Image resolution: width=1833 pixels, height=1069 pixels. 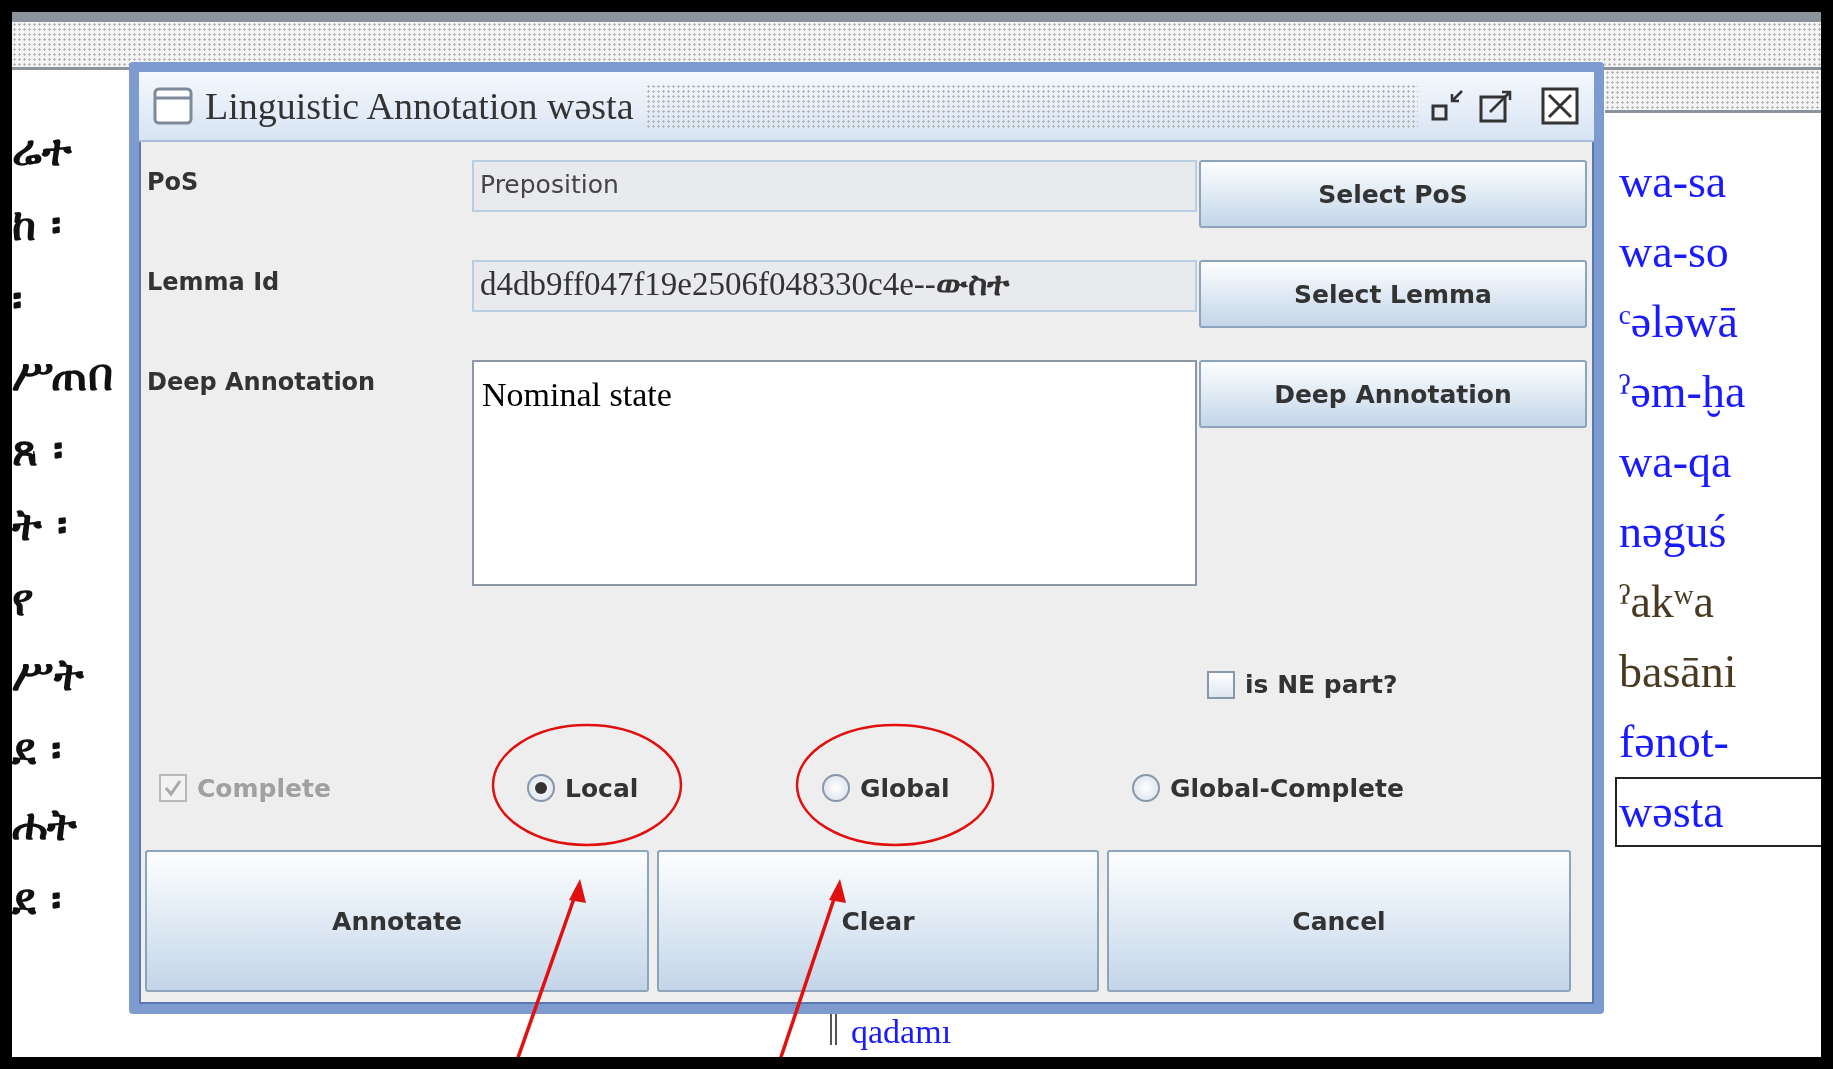 What do you see at coordinates (1718, 532) in the screenshot?
I see `transliteration-word: nəguś` at bounding box center [1718, 532].